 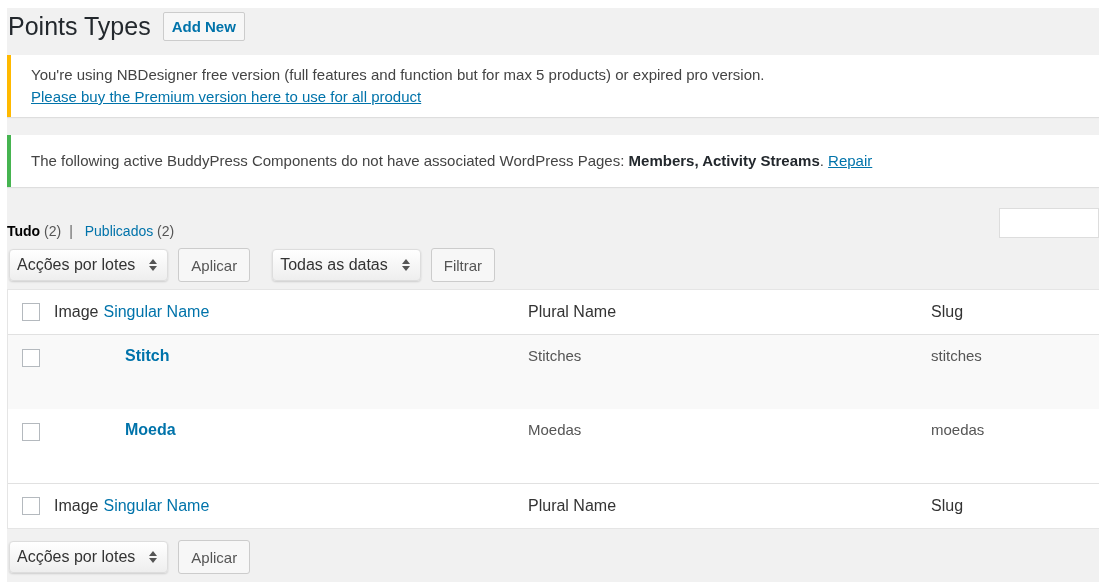 What do you see at coordinates (452, 161) in the screenshot?
I see `notice-text: The following active BuddyPress Components do not have associated WordPress Pages: Members, Activity Streams. Repair` at bounding box center [452, 161].